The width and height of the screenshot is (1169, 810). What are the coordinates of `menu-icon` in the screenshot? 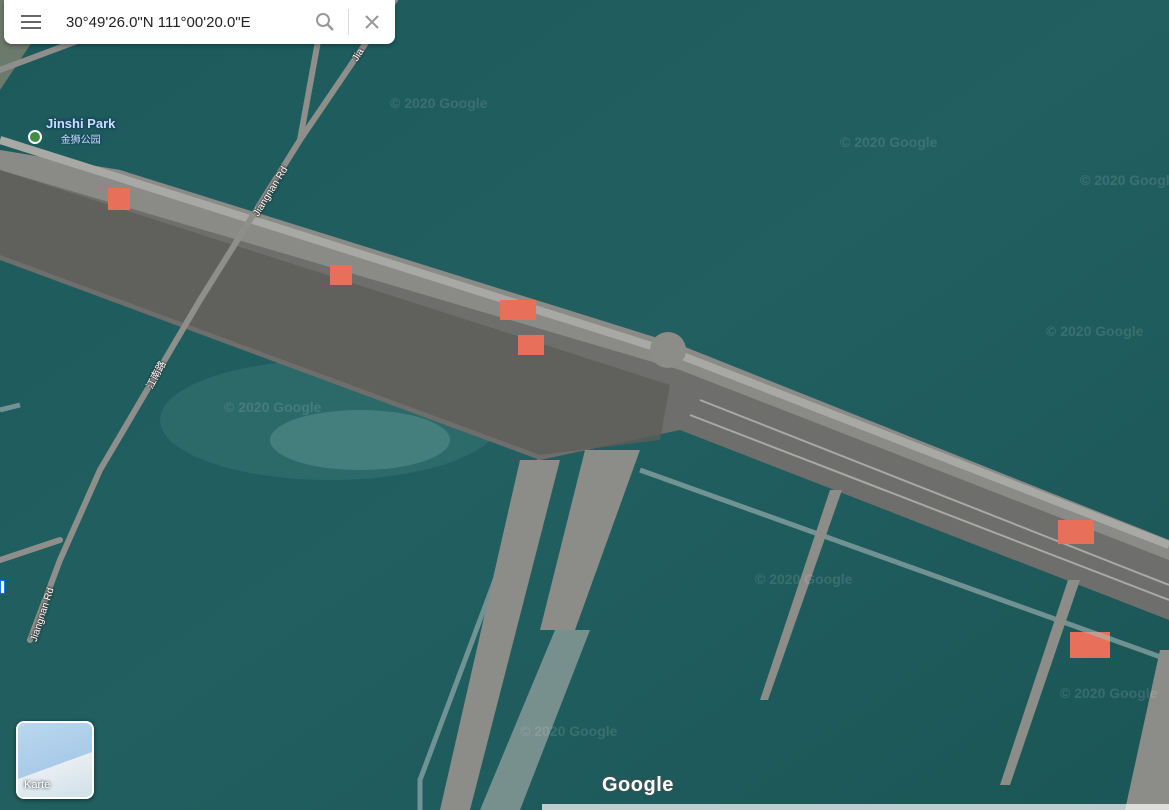 It's located at (31, 22).